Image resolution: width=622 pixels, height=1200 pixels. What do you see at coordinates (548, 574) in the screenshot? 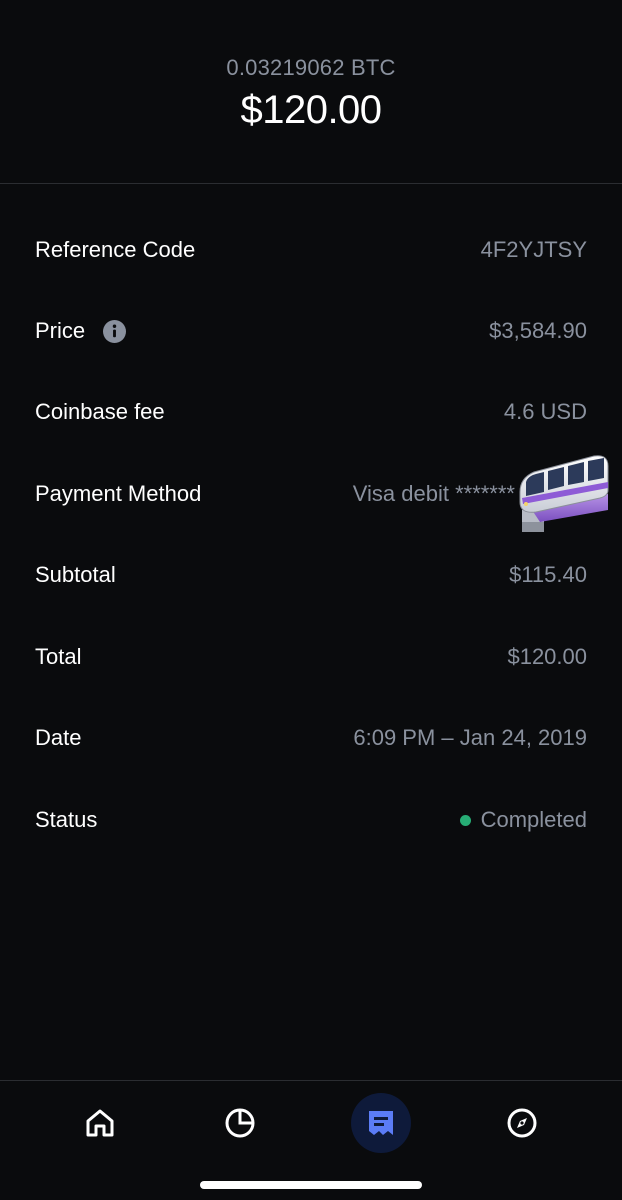
I see `subtotal-value: $115.40` at bounding box center [548, 574].